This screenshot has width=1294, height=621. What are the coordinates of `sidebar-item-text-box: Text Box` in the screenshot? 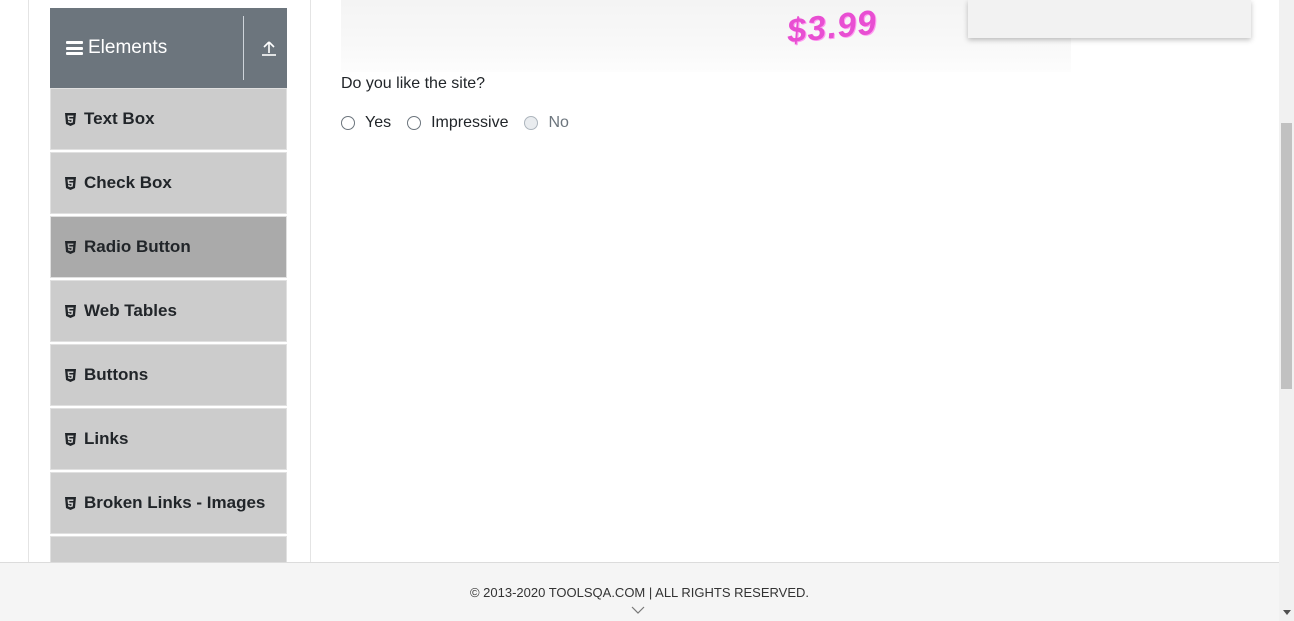 It's located at (168, 119).